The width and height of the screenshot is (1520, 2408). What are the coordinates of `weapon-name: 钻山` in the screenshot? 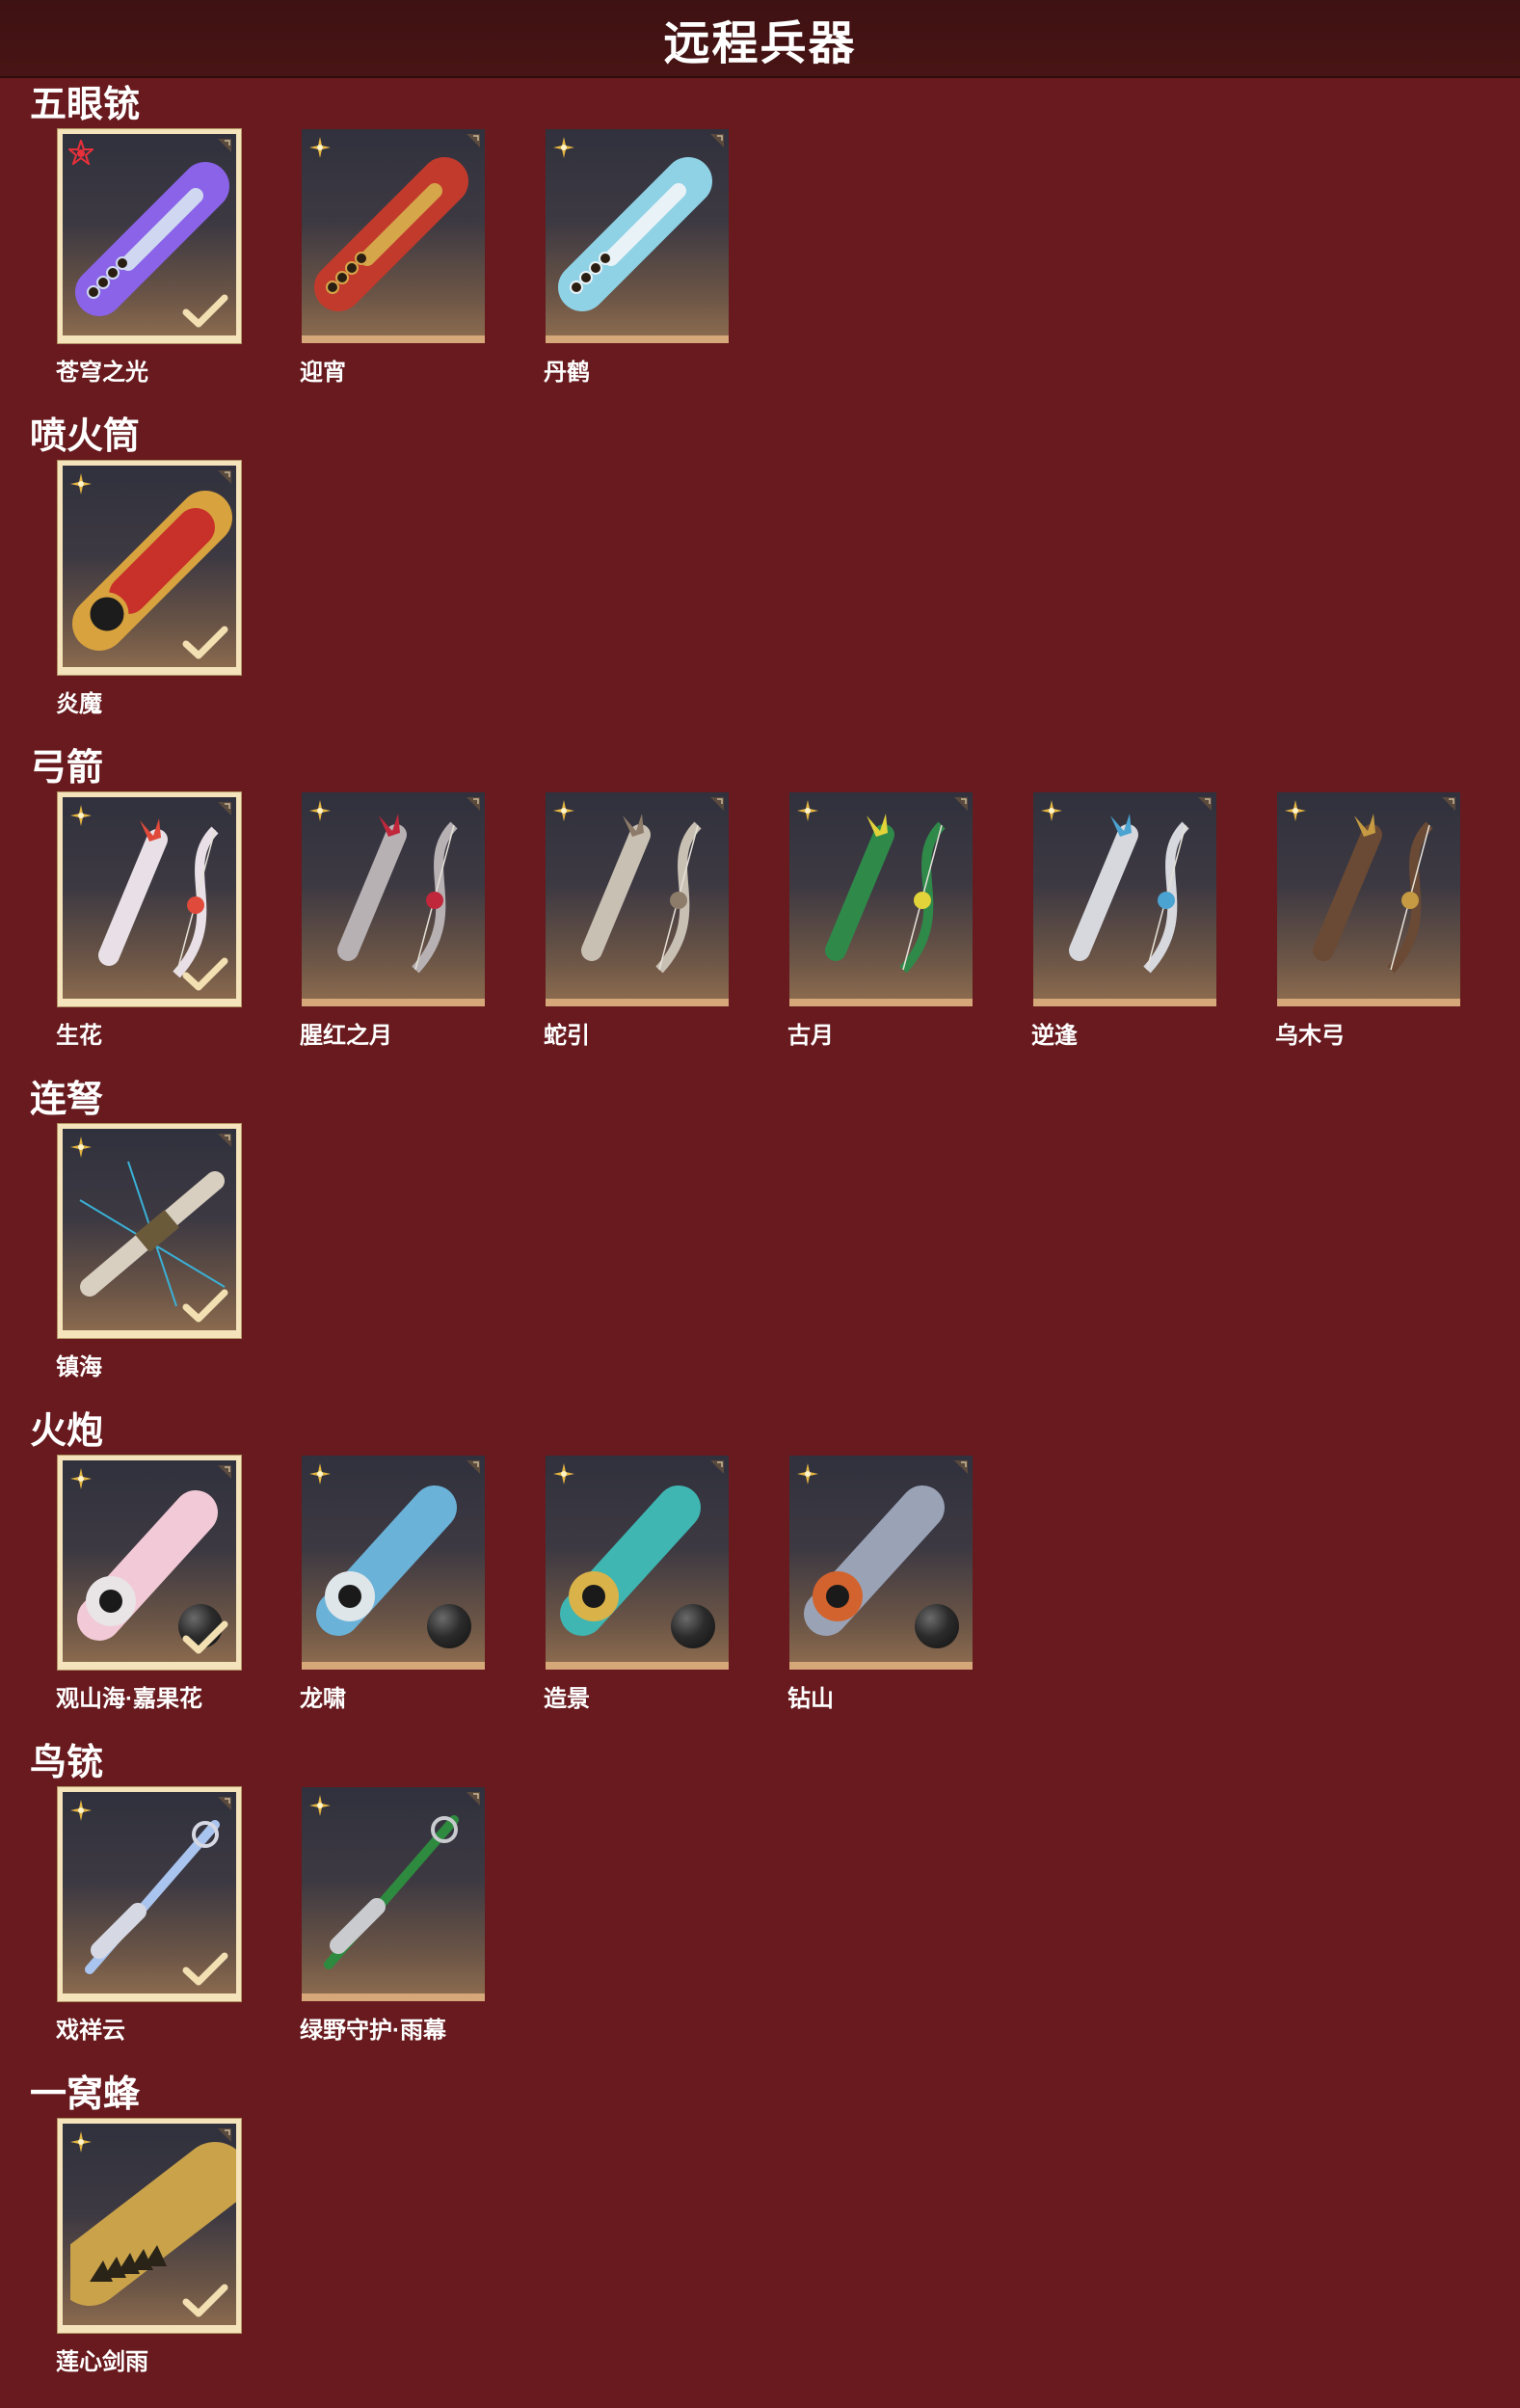 It's located at (811, 1699).